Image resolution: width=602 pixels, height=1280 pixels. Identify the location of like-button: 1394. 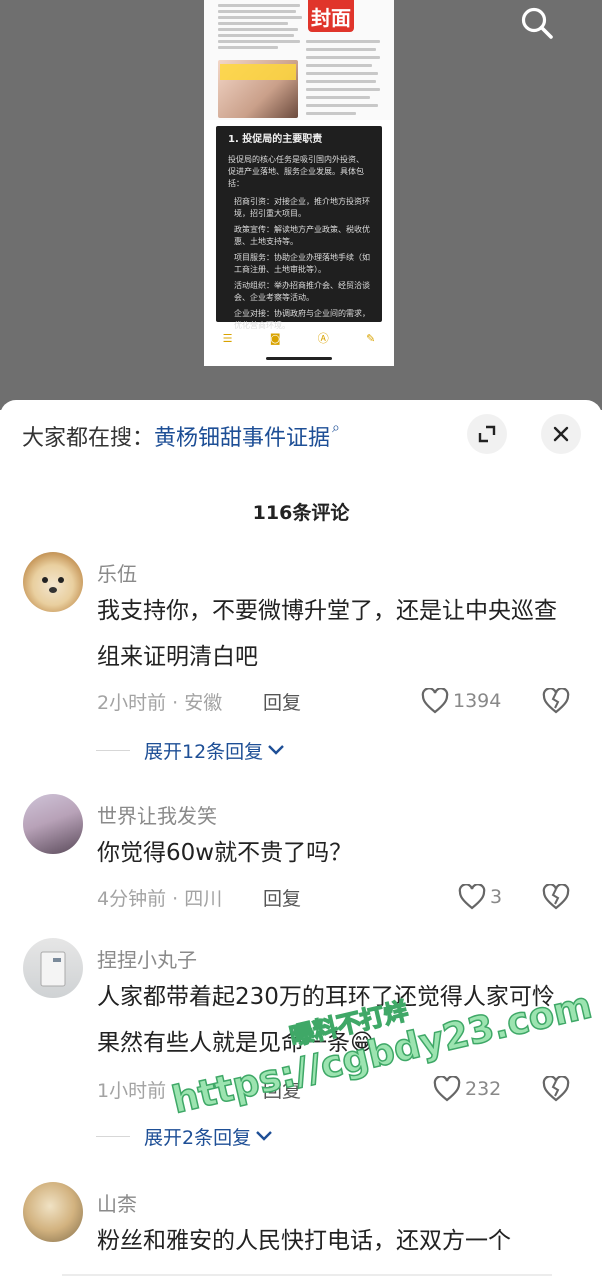
(461, 701).